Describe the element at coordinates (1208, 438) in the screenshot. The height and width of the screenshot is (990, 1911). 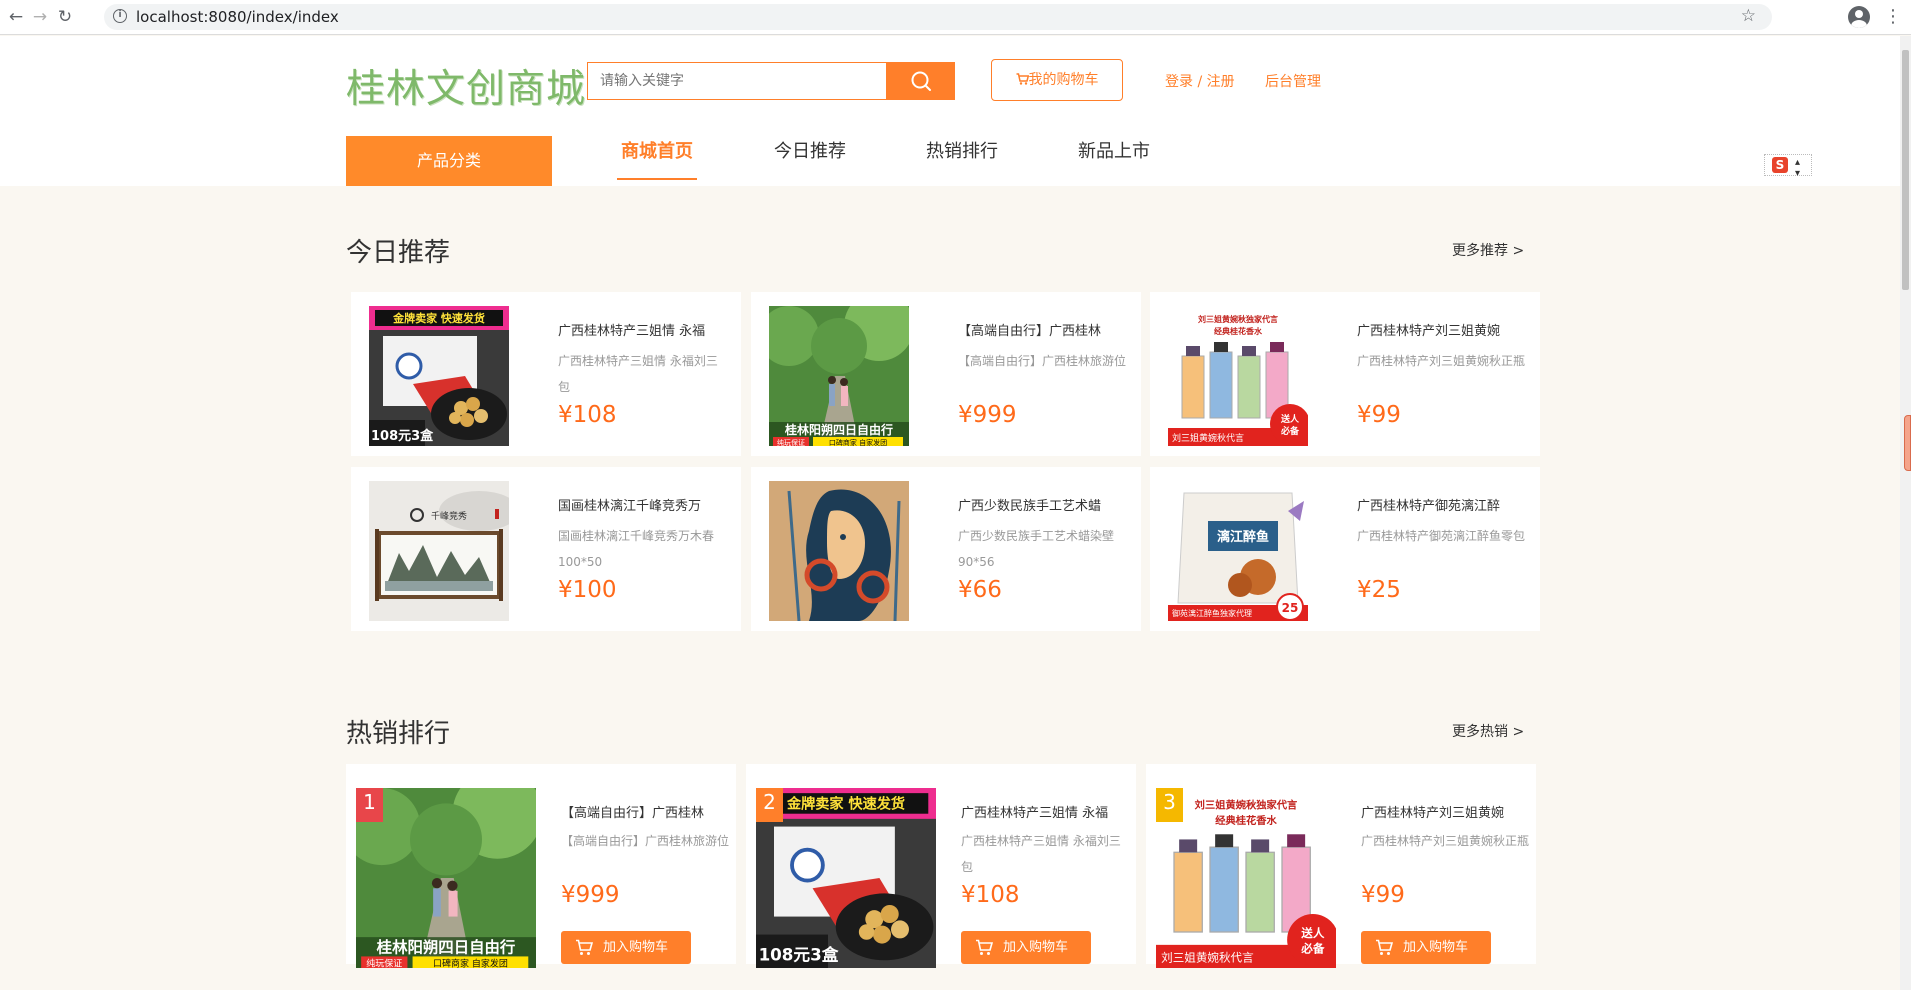
I see `svg-text: 刘三姐黄婉秋代言` at that location.